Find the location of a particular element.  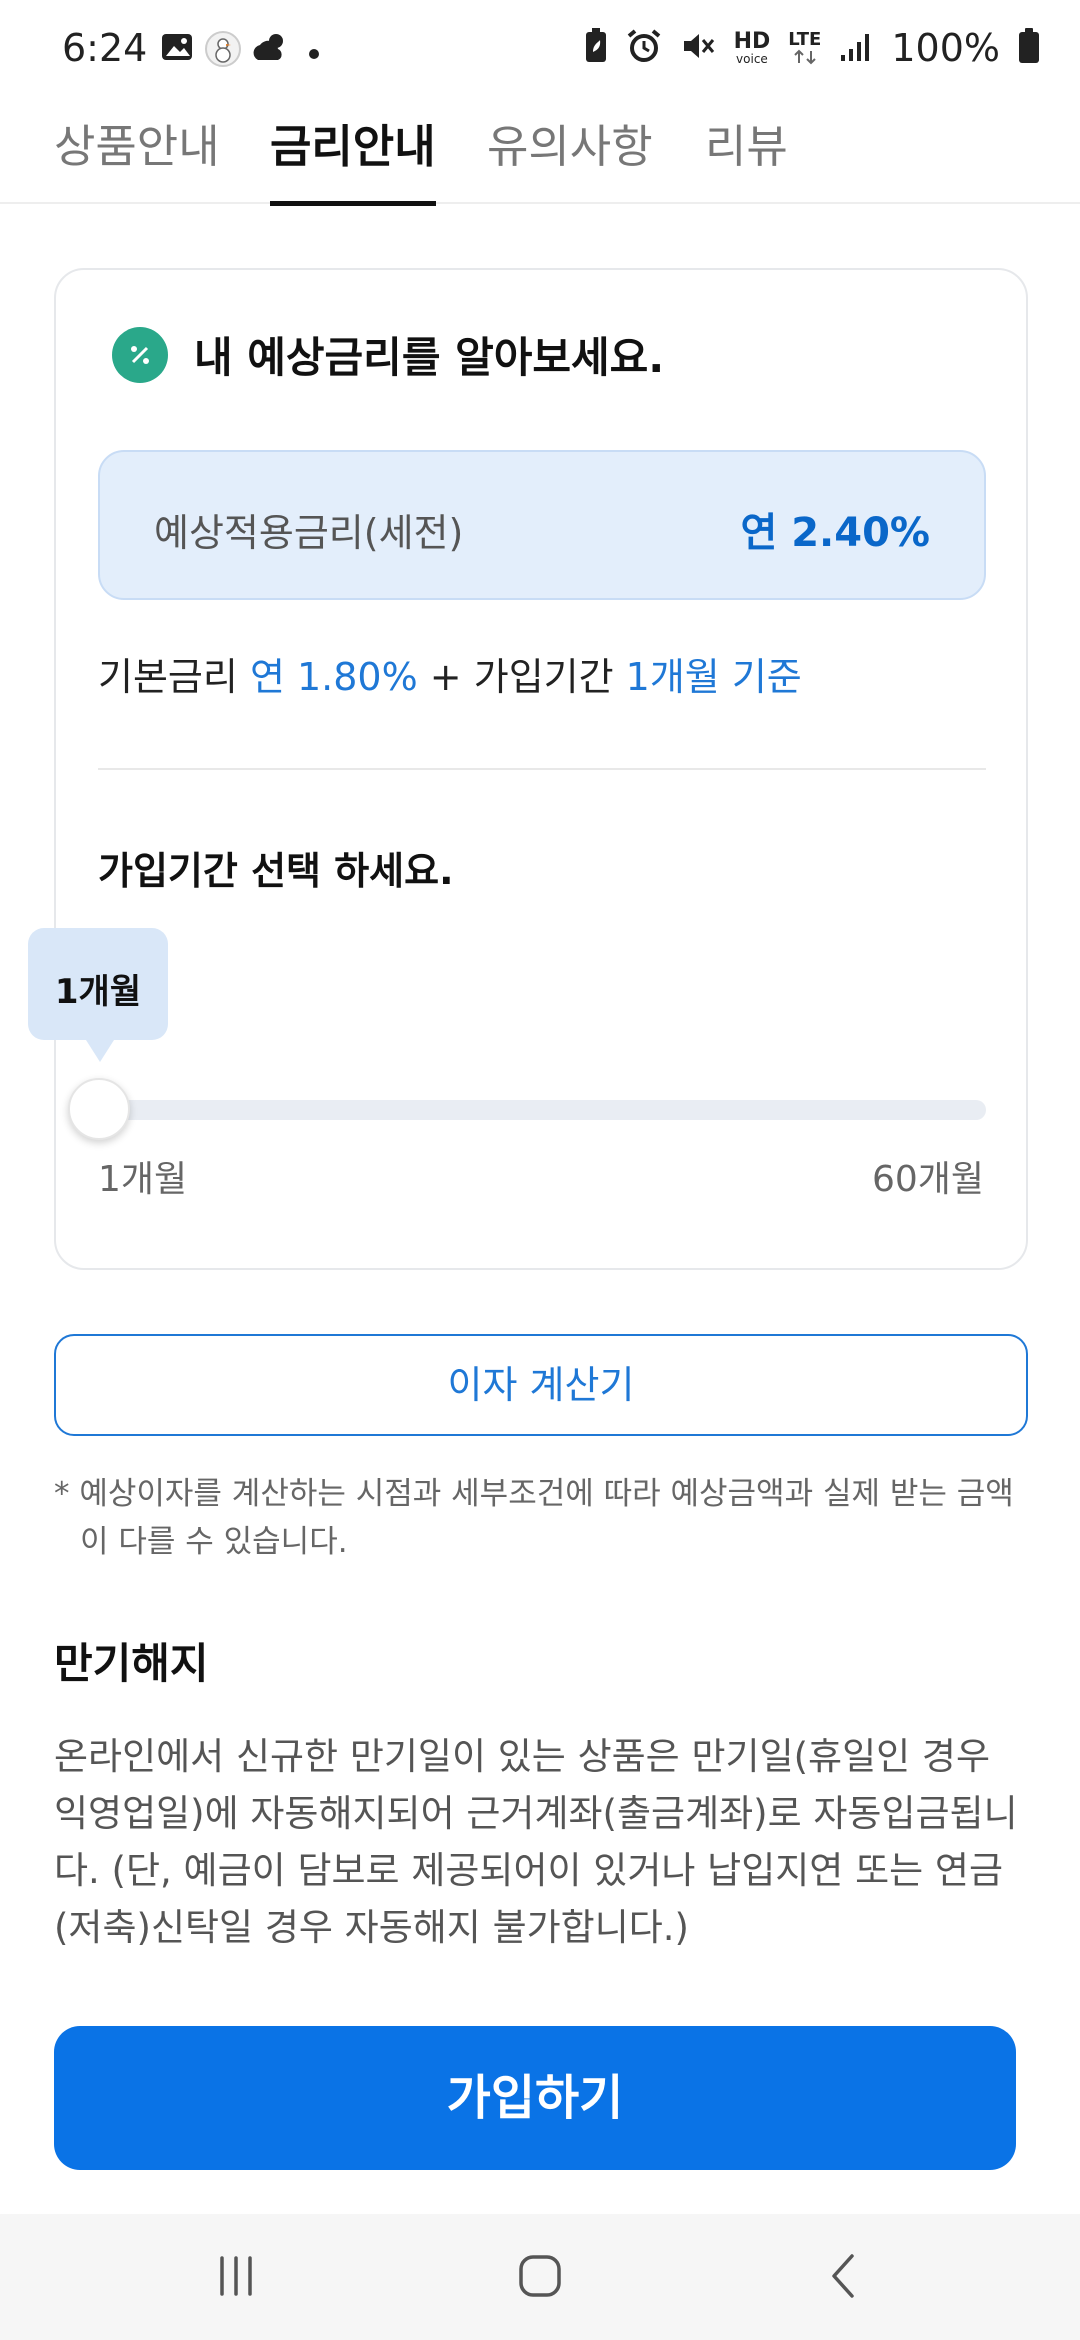

tab-bar: 상품안내 금리안내 유의사항 리뷰 is located at coordinates (540, 153).